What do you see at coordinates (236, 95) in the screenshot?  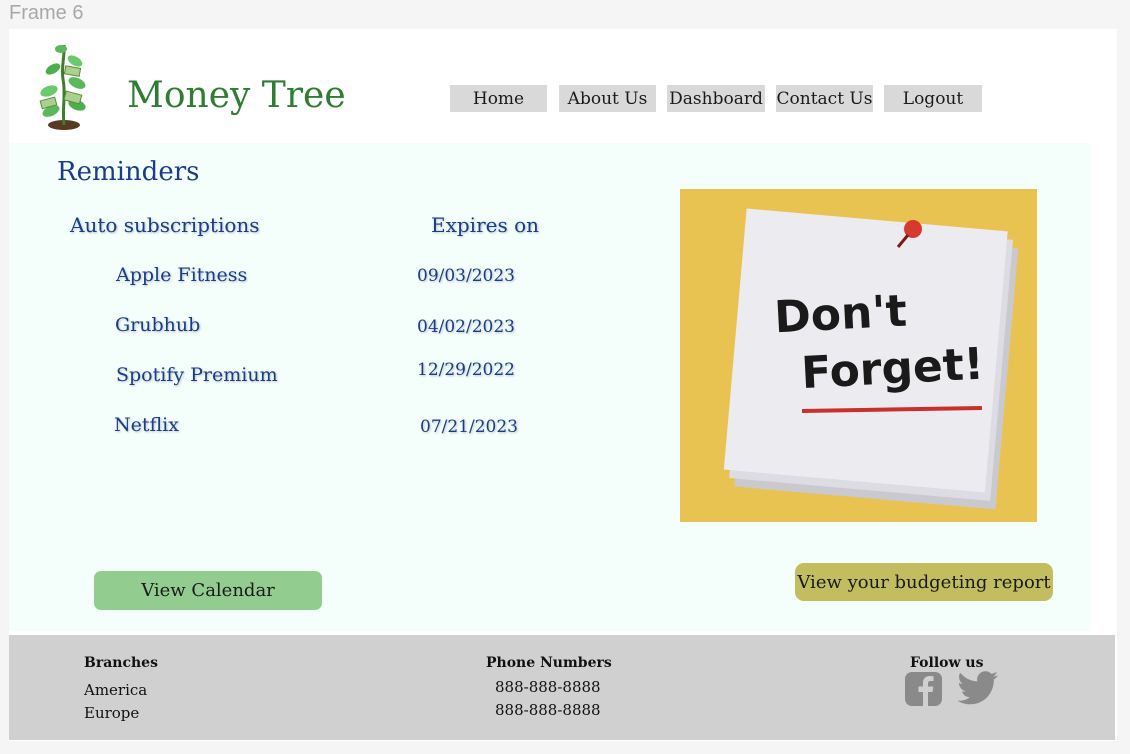 I see `brand-name: Money Tree` at bounding box center [236, 95].